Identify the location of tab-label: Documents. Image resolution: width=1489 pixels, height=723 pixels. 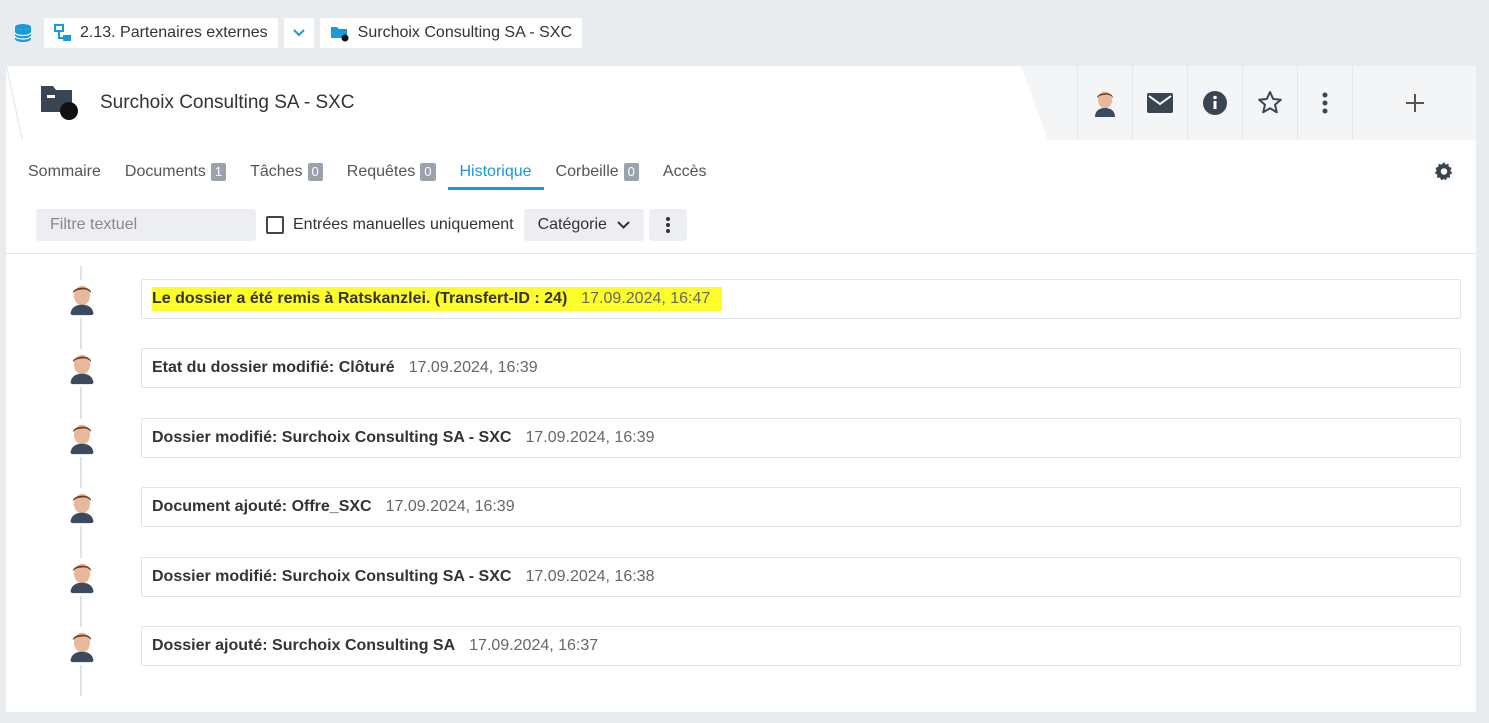
(165, 171).